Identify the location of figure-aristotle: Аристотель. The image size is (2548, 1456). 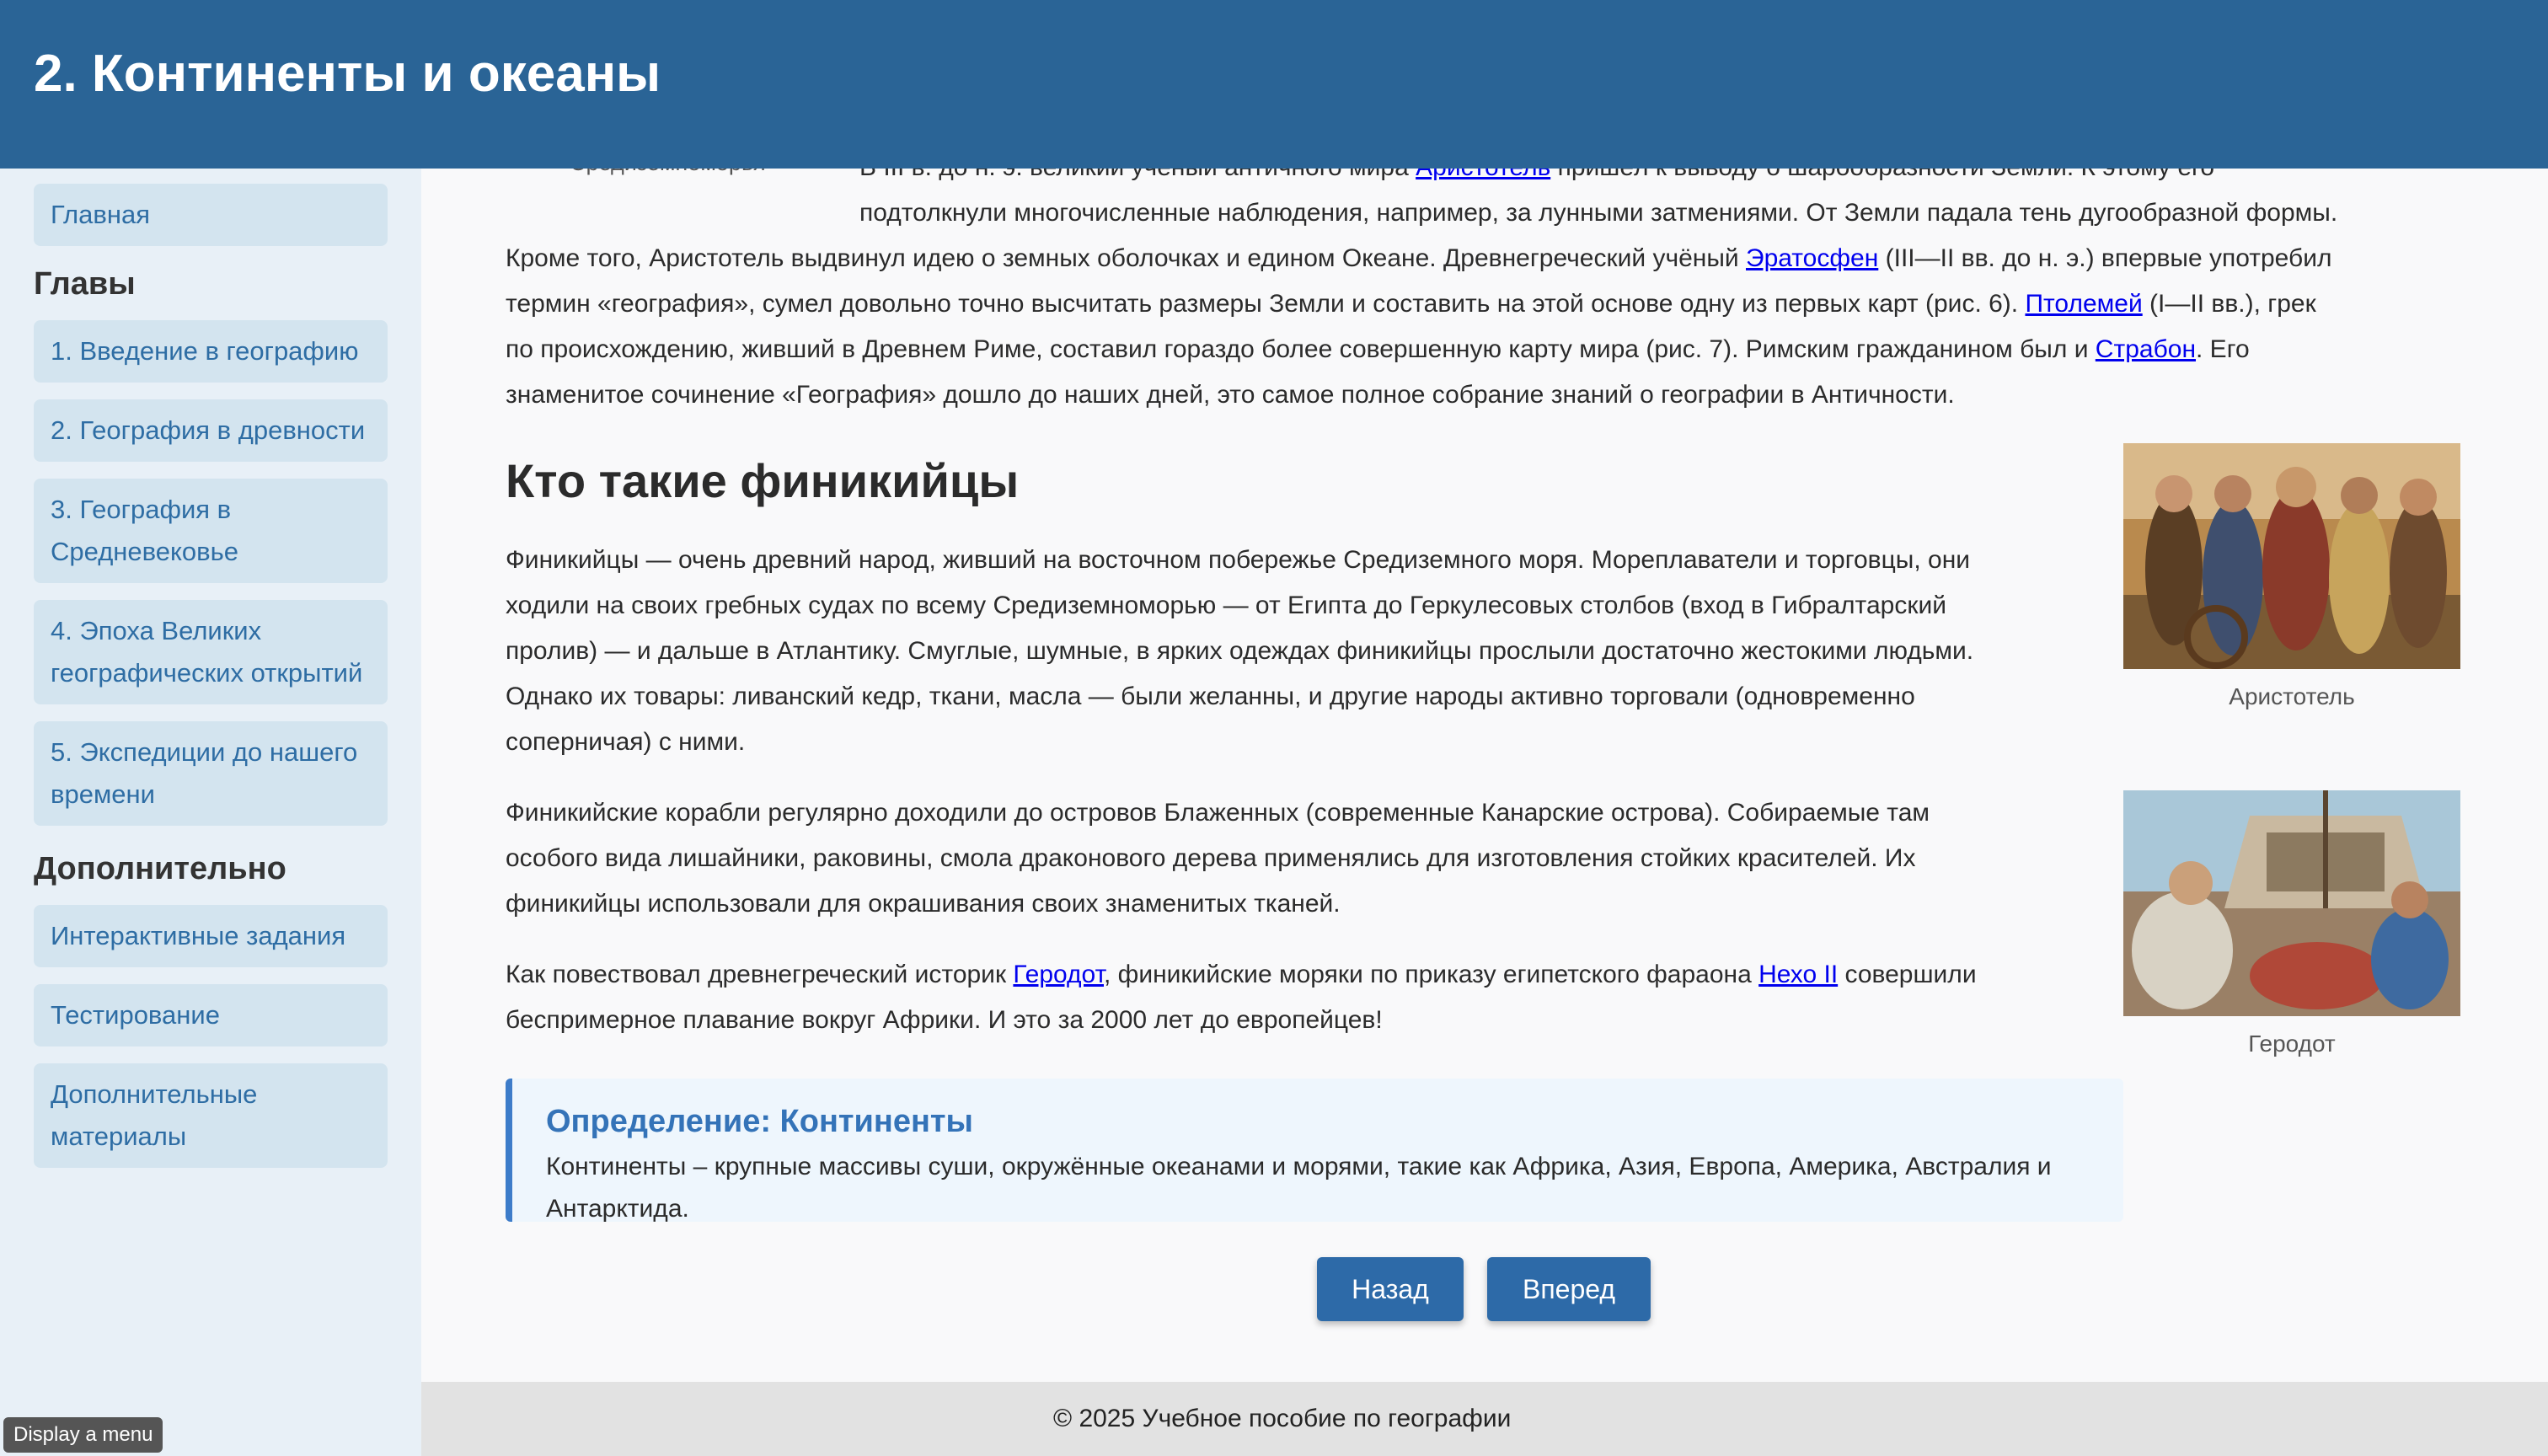
(2291, 577).